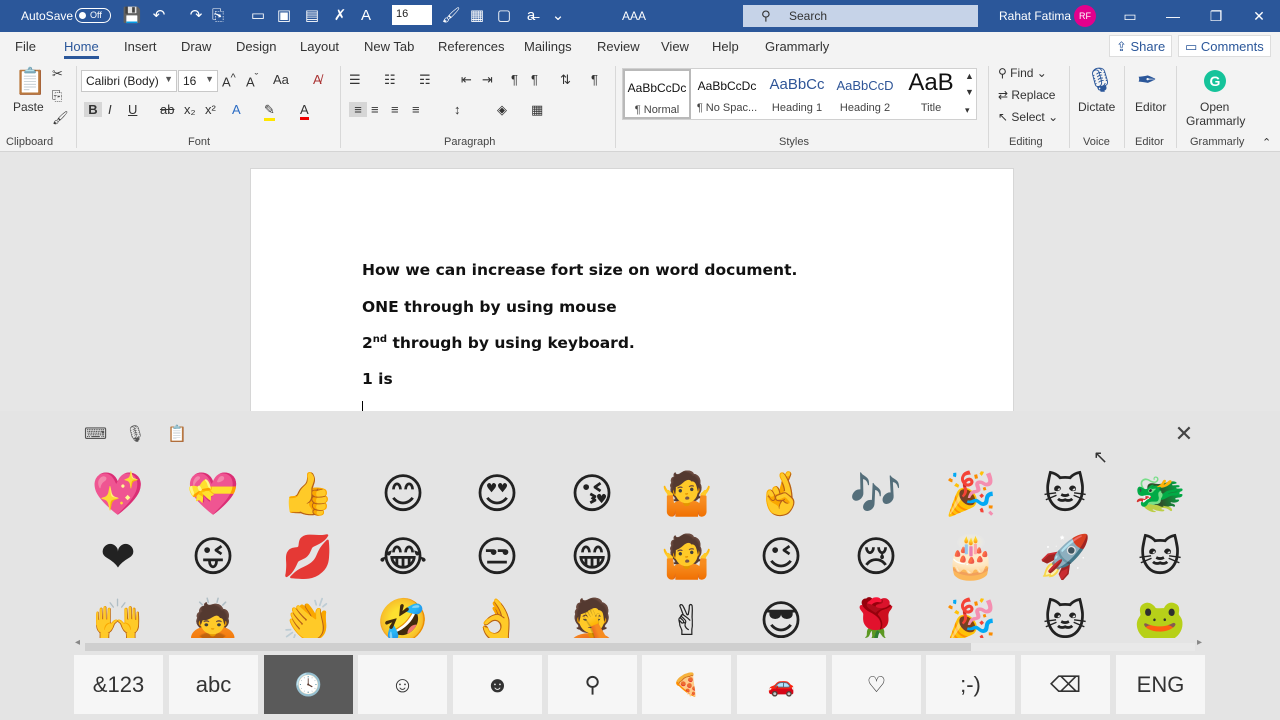 Image resolution: width=1280 pixels, height=720 pixels. What do you see at coordinates (548, 46) in the screenshot?
I see `tab-mailings: Mailings` at bounding box center [548, 46].